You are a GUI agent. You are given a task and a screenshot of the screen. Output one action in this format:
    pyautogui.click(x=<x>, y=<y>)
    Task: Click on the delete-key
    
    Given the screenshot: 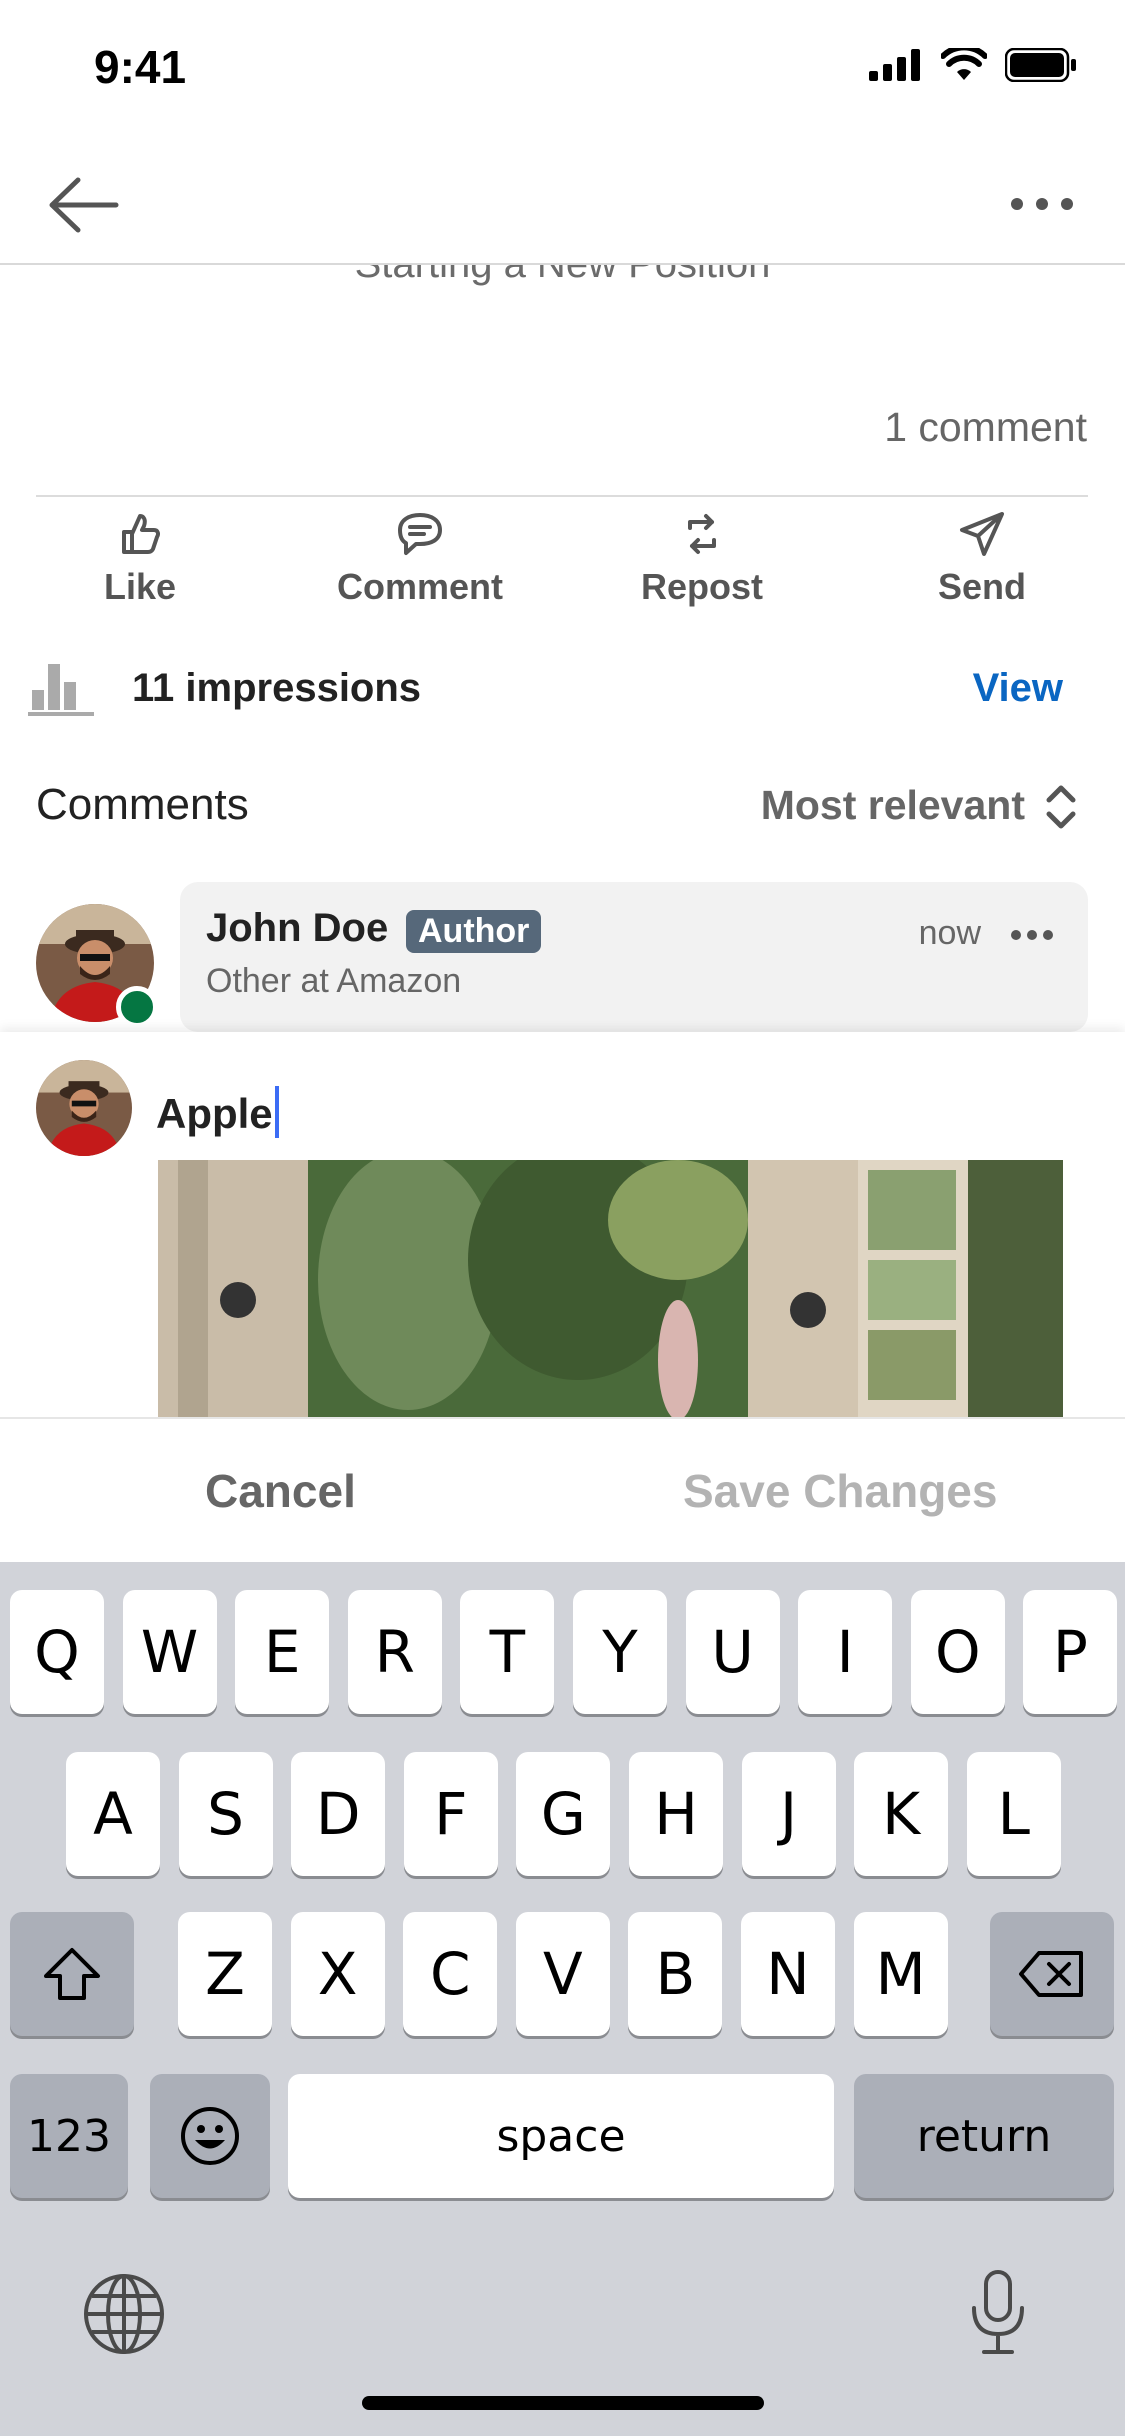 What is the action you would take?
    pyautogui.click(x=1052, y=1974)
    